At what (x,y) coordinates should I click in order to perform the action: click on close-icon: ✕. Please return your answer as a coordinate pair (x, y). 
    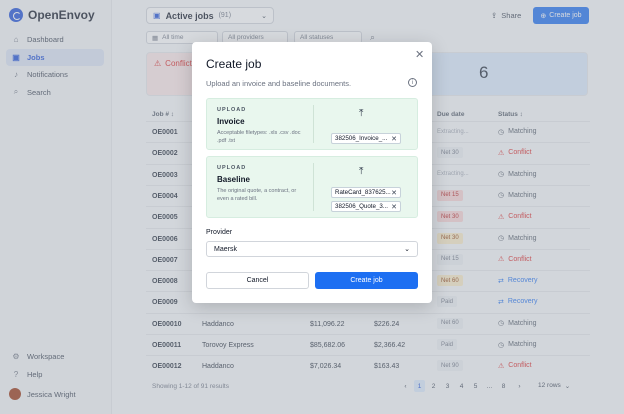
    Looking at the image, I should click on (419, 54).